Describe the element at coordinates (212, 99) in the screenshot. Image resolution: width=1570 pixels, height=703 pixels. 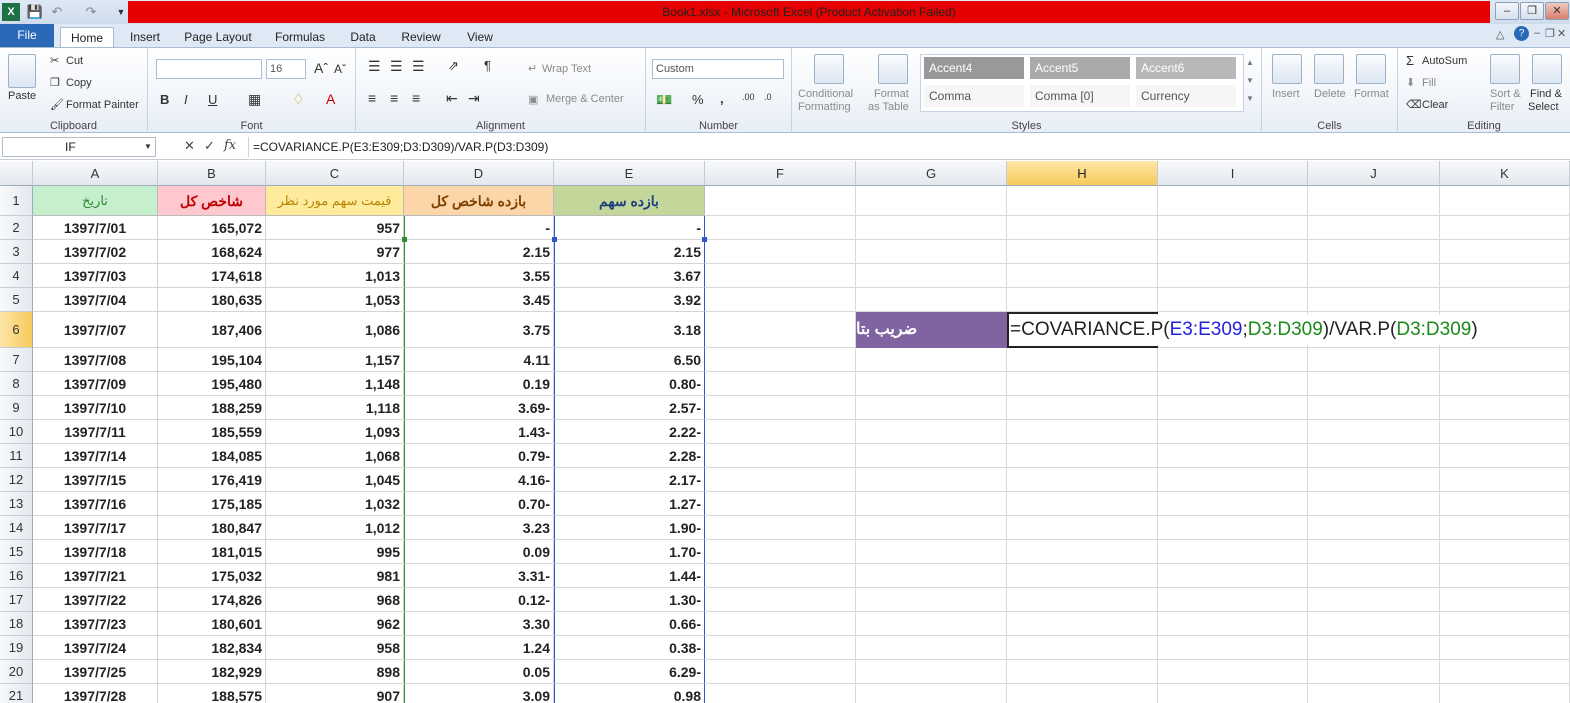
I see `underline-button: U` at that location.